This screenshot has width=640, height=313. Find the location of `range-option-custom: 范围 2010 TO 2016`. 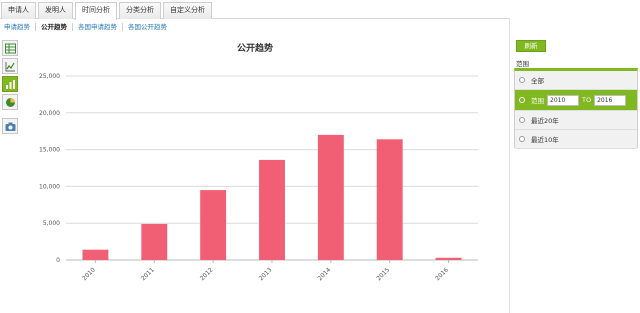

range-option-custom: 范围 2010 TO 2016 is located at coordinates (576, 100).